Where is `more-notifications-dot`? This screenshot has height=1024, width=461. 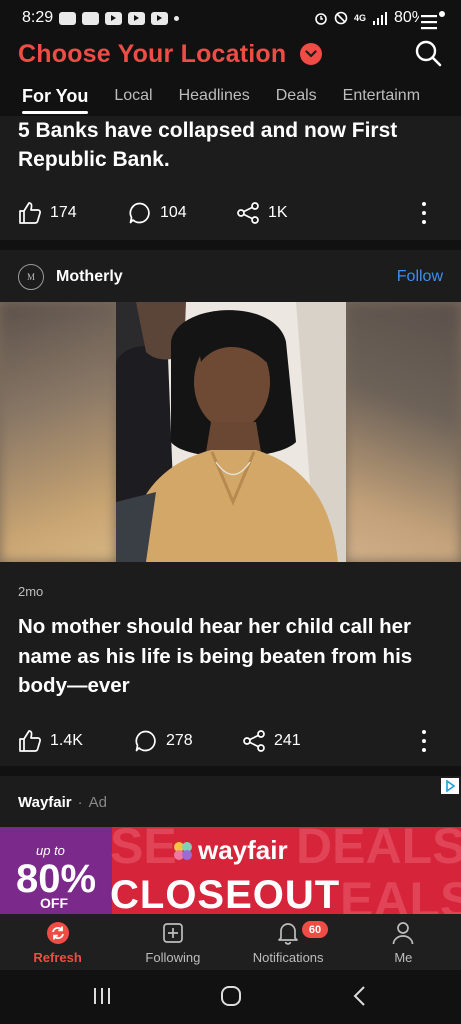 more-notifications-dot is located at coordinates (177, 18).